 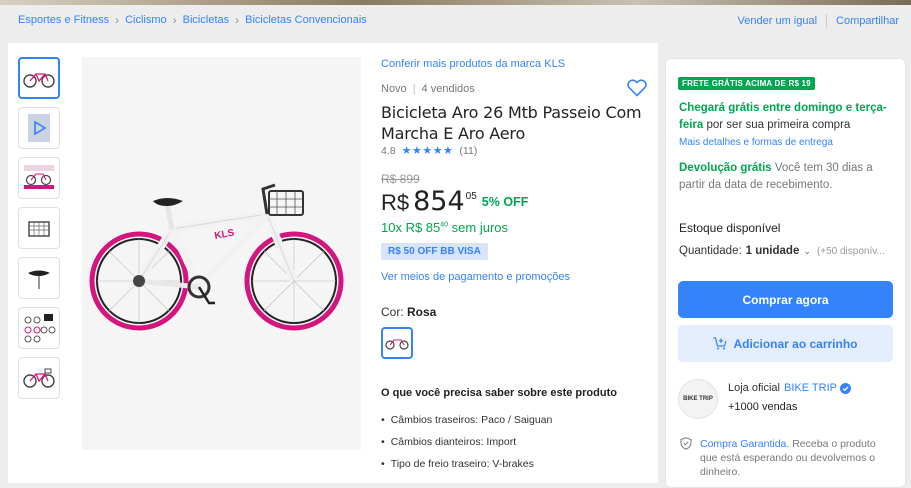 I want to click on installments: 10x R$ 8540 sem juros, so click(x=444, y=227).